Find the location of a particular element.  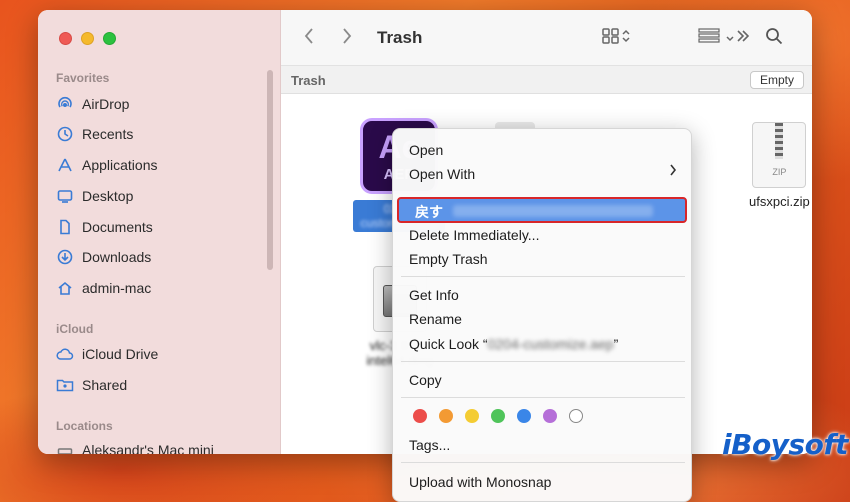

sidebar-item-recents: Recents is located at coordinates (94, 134).